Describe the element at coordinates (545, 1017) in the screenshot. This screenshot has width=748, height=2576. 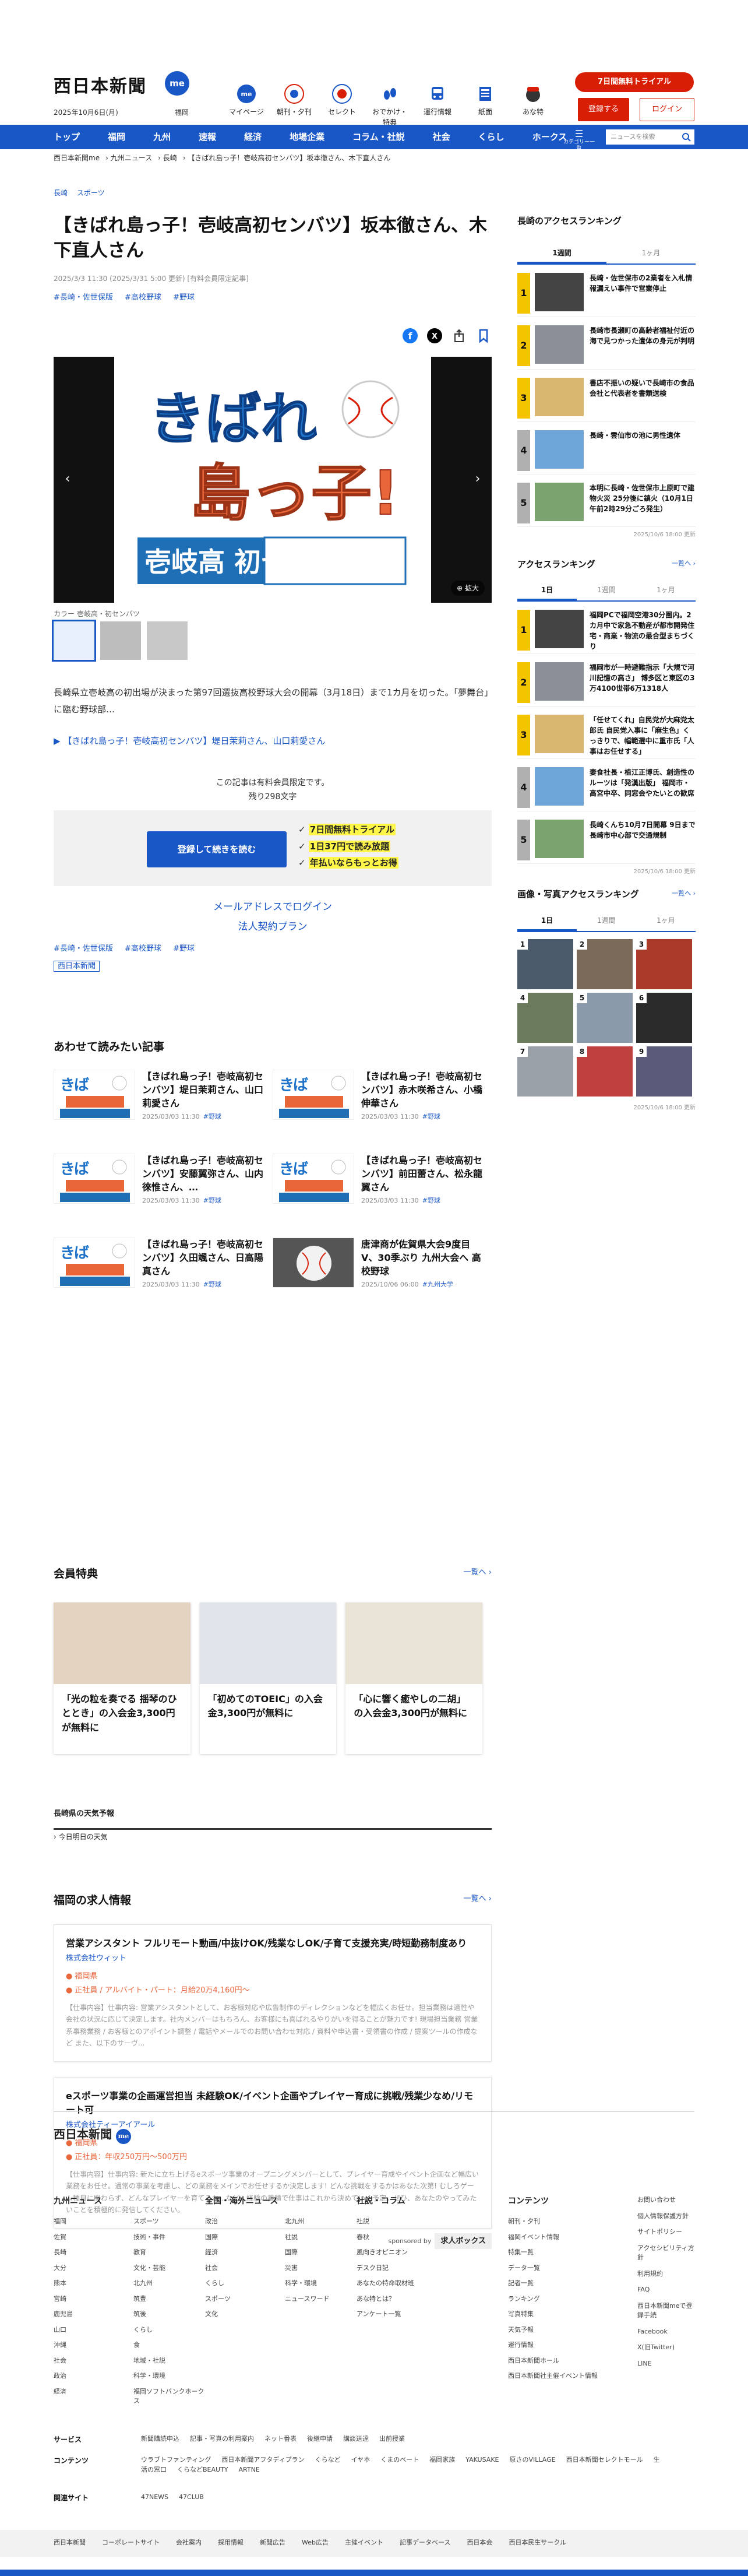
I see `photo-thumbnail: 4` at that location.